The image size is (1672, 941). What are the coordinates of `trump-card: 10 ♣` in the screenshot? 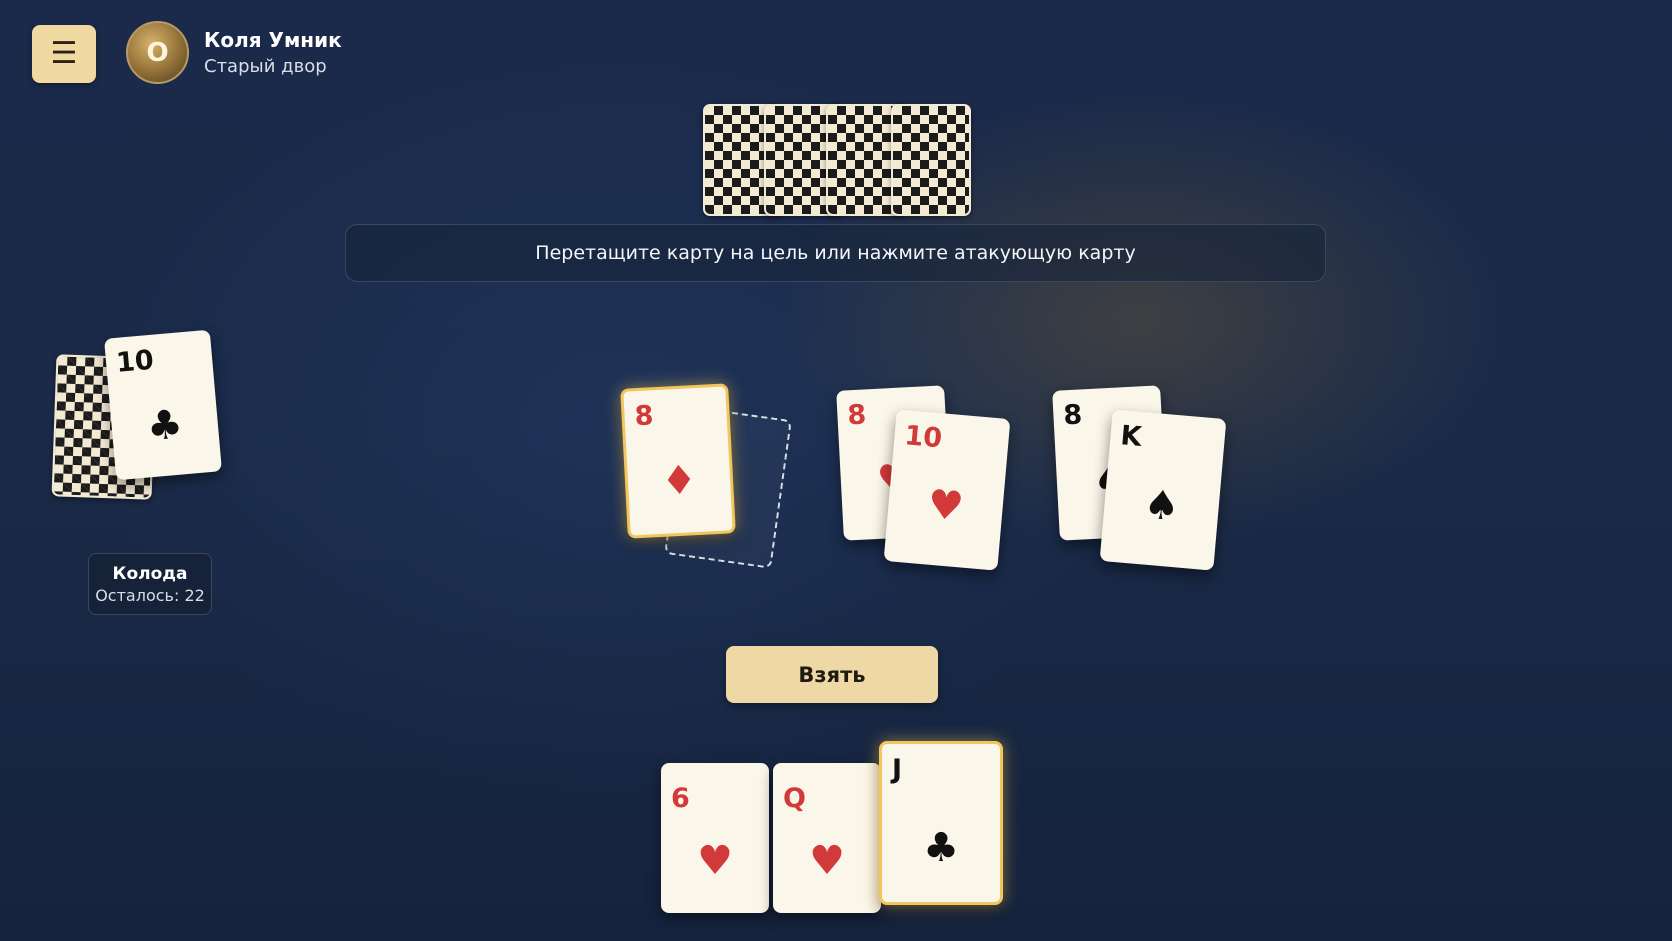 It's located at (163, 405).